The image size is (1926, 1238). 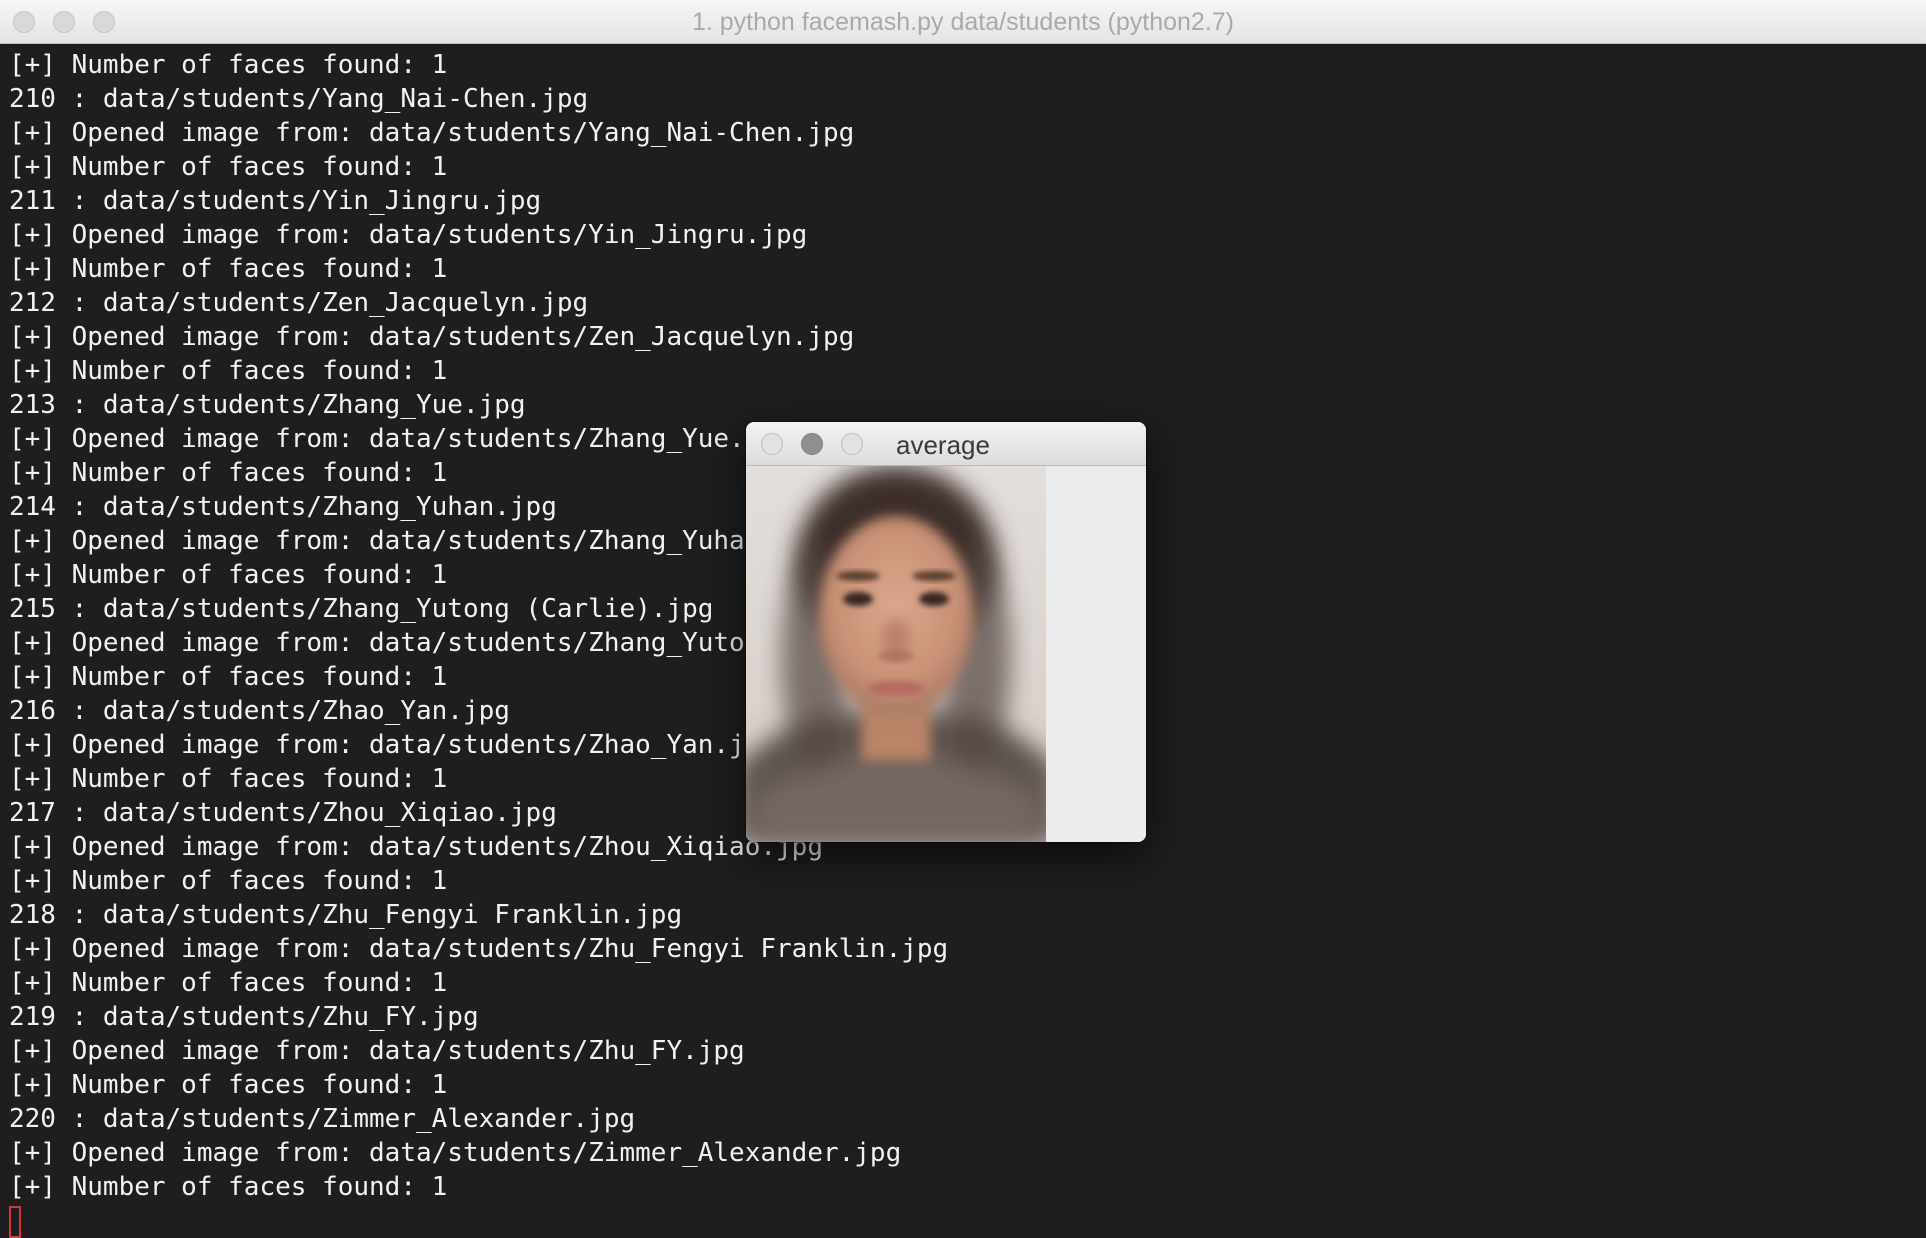 I want to click on terminal-line: 220 : data/students/Zimmer_Alexander.jpg, so click(x=322, y=1119).